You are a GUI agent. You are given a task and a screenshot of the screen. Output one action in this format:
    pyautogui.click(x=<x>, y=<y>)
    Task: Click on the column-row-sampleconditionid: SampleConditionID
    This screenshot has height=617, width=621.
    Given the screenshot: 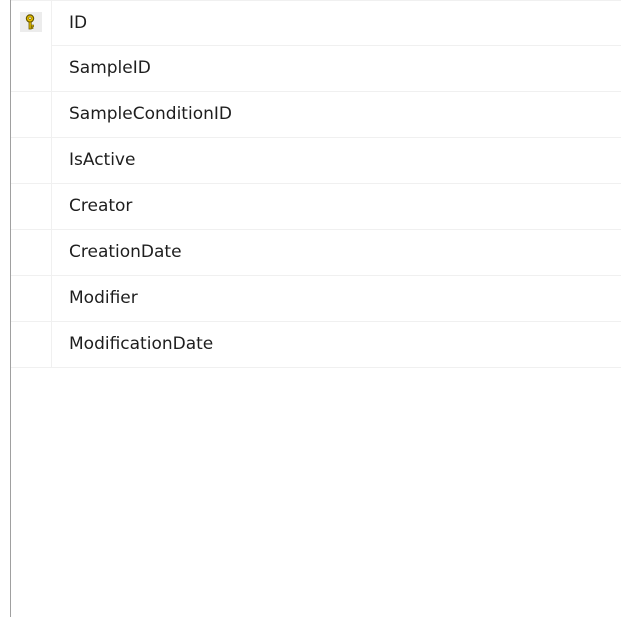 What is the action you would take?
    pyautogui.click(x=316, y=115)
    